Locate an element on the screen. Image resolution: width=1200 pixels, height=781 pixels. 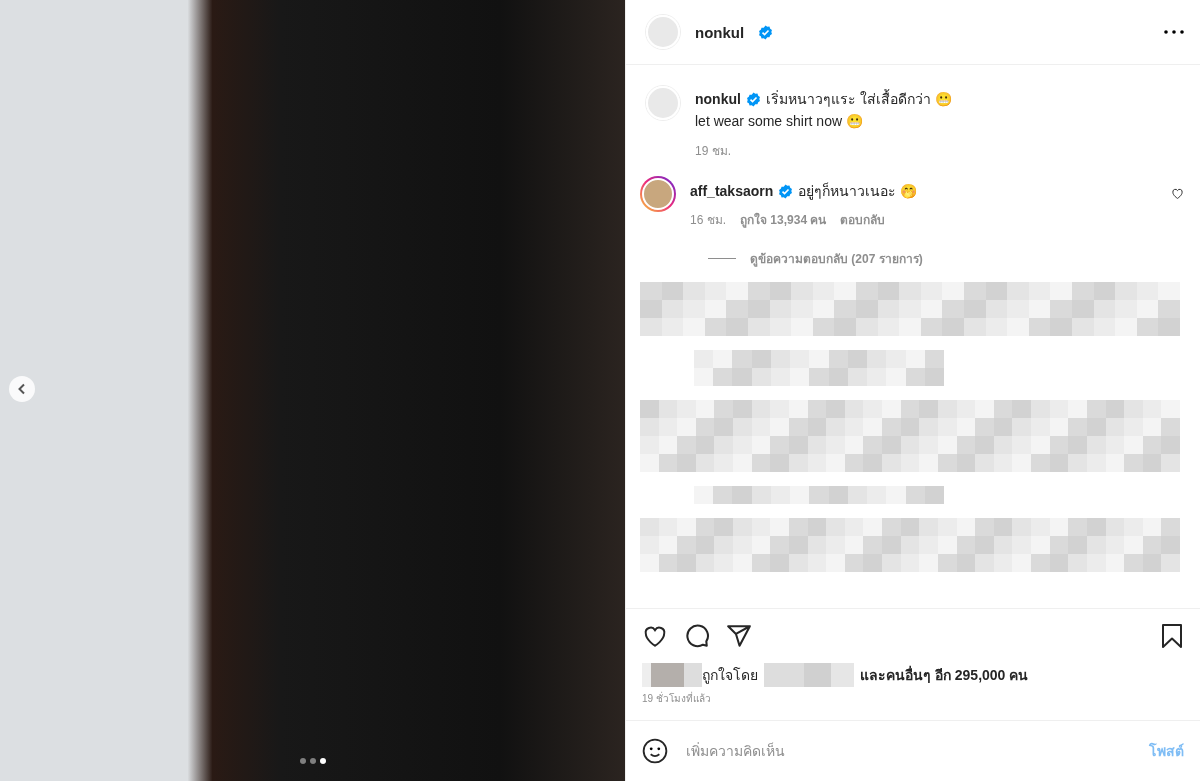
caption-text: let wear some shirt now 😬 is located at coordinates (779, 121).